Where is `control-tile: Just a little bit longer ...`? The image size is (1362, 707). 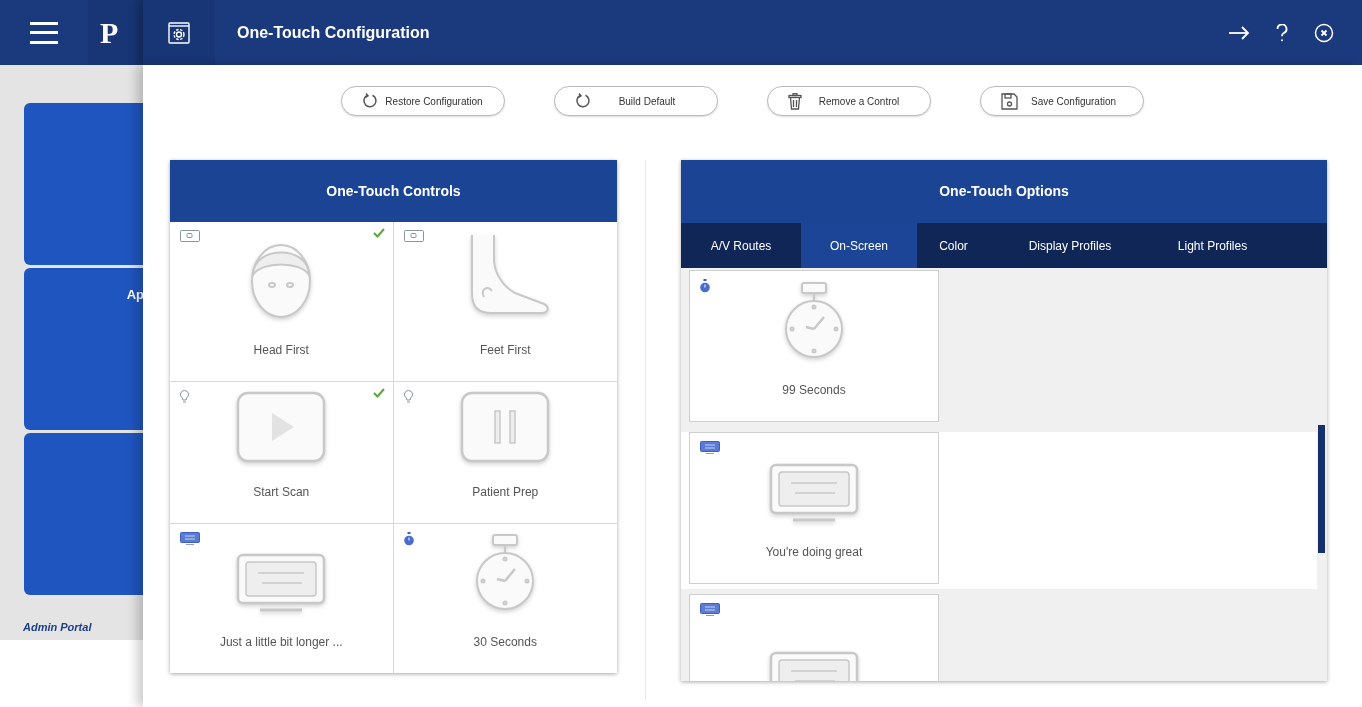
control-tile: Just a little bit longer ... is located at coordinates (282, 598).